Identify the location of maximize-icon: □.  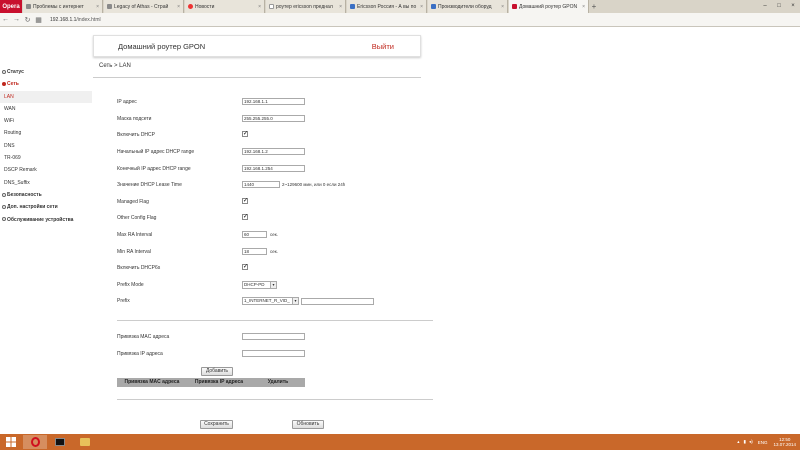
(779, 6).